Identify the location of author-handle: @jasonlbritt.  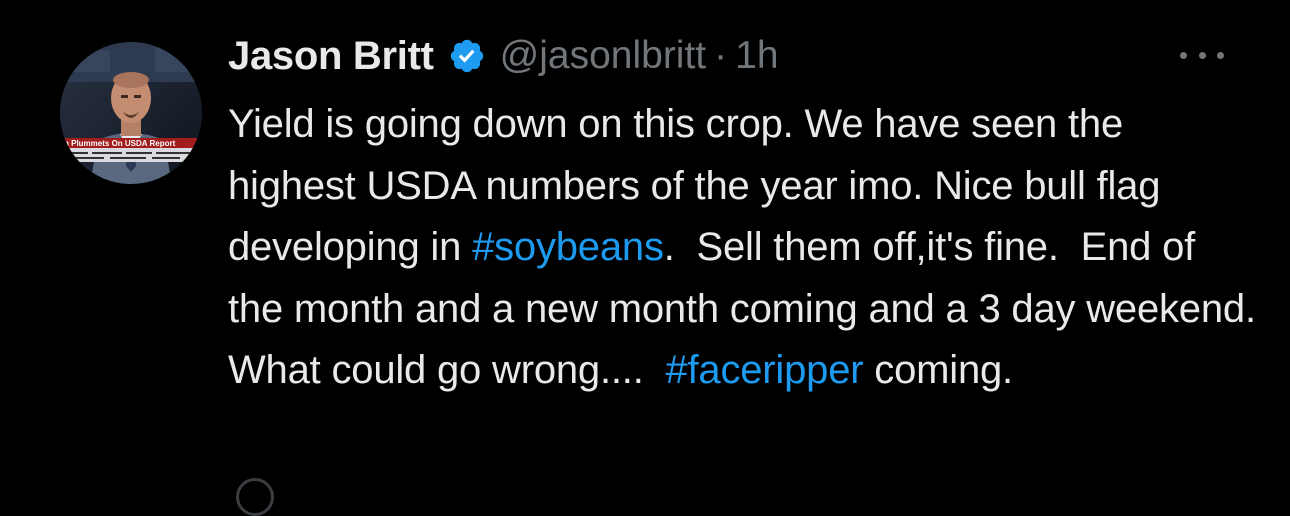
(603, 56).